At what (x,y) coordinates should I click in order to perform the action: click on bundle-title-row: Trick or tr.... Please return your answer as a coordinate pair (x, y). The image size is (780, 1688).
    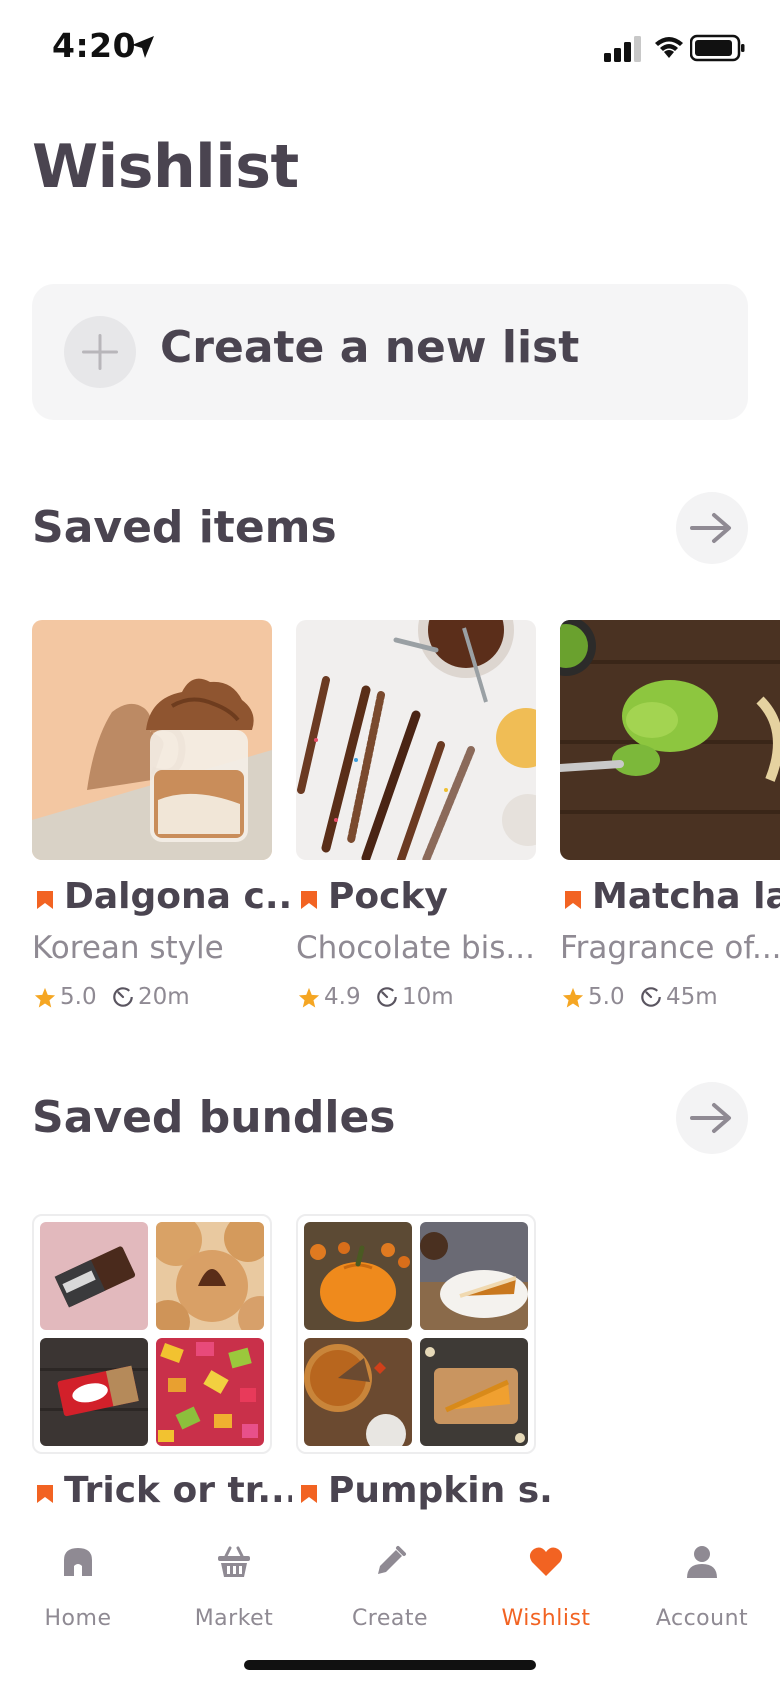
    Looking at the image, I should click on (162, 1494).